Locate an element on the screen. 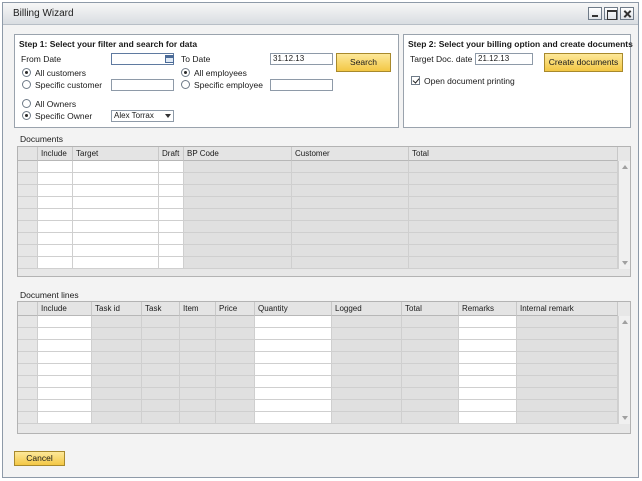 This screenshot has width=642, height=481. create-documents-button: Create documents is located at coordinates (583, 62).